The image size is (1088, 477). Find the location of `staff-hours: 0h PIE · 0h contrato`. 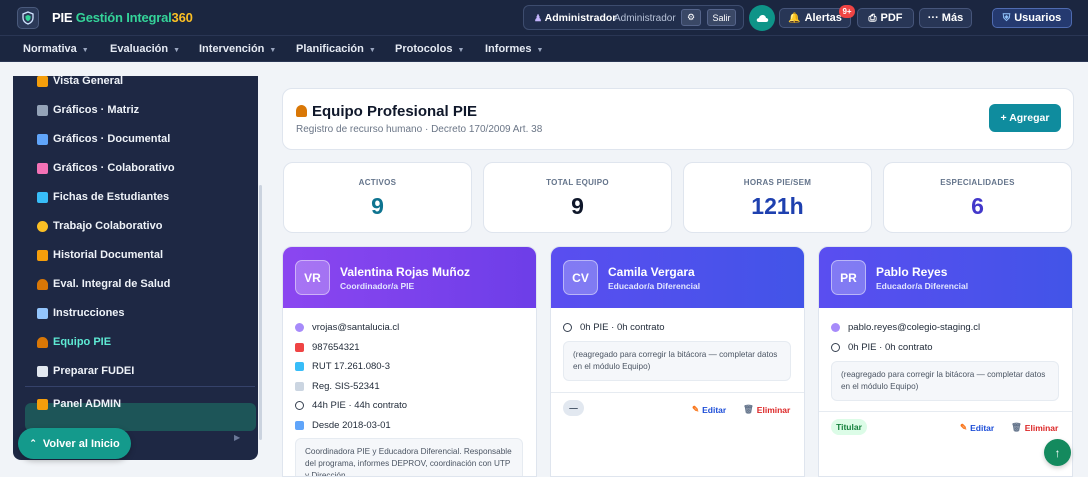

staff-hours: 0h PIE · 0h contrato is located at coordinates (614, 327).